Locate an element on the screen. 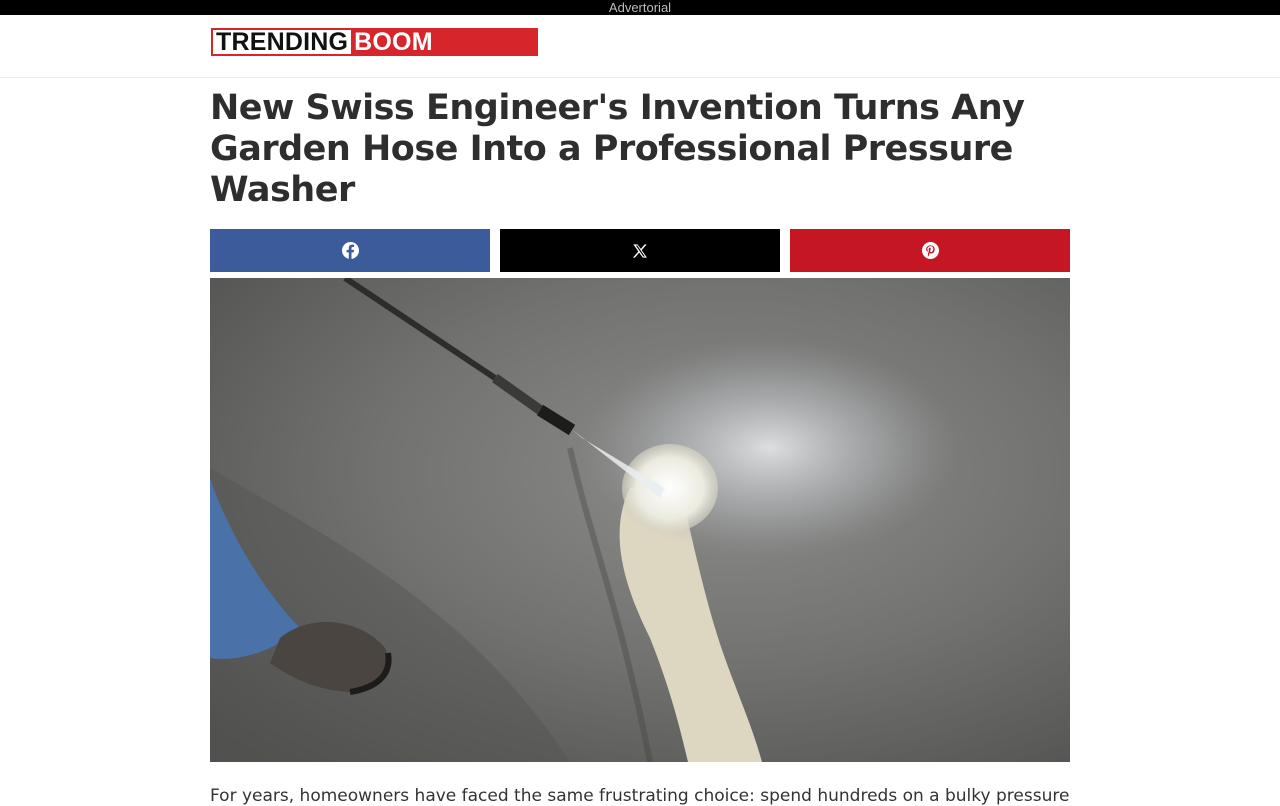  share-facebook-button is located at coordinates (350, 250).